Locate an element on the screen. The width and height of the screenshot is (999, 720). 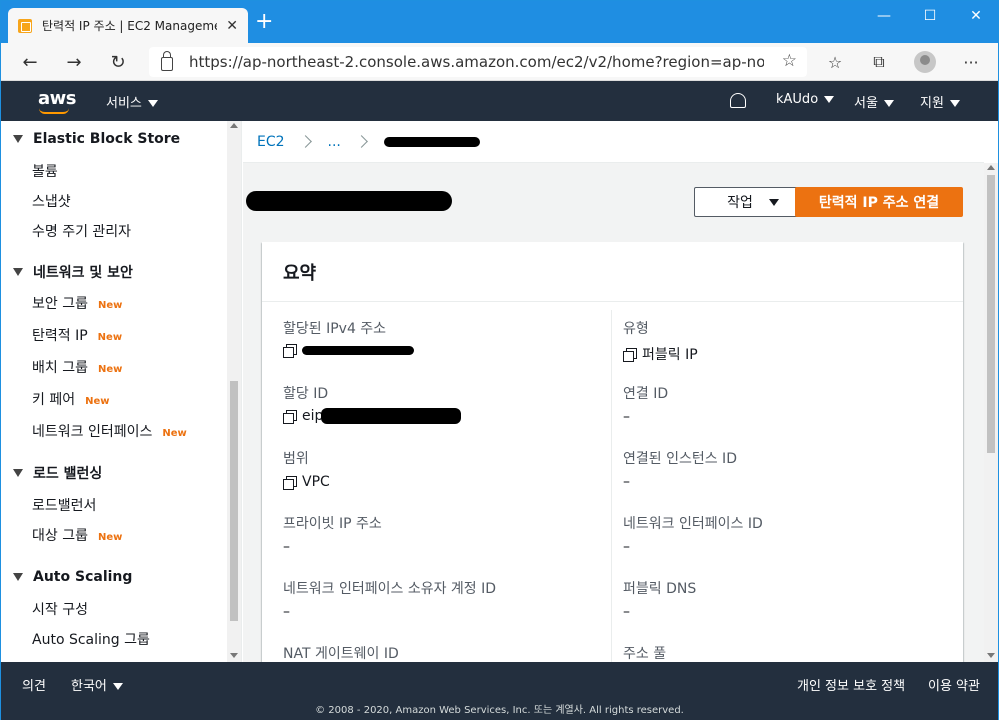
public-dns-value: – is located at coordinates (626, 612).